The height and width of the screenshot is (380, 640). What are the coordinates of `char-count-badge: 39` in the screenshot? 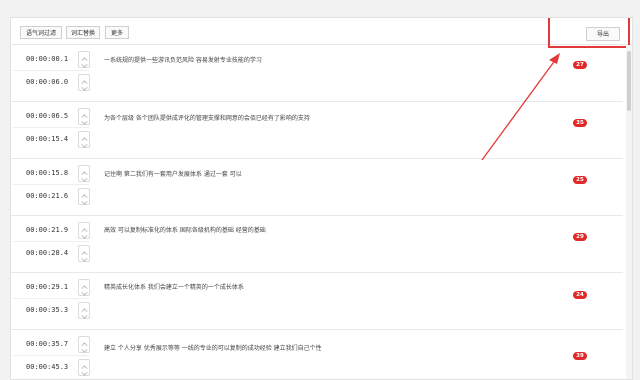 It's located at (580, 356).